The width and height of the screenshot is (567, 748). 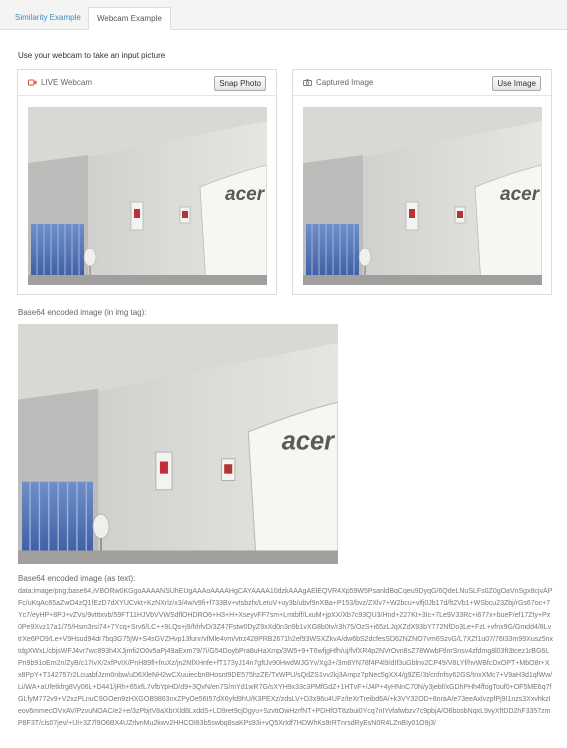 What do you see at coordinates (77, 578) in the screenshot?
I see `base64-text-label: Base64 encoded image (as text):` at bounding box center [77, 578].